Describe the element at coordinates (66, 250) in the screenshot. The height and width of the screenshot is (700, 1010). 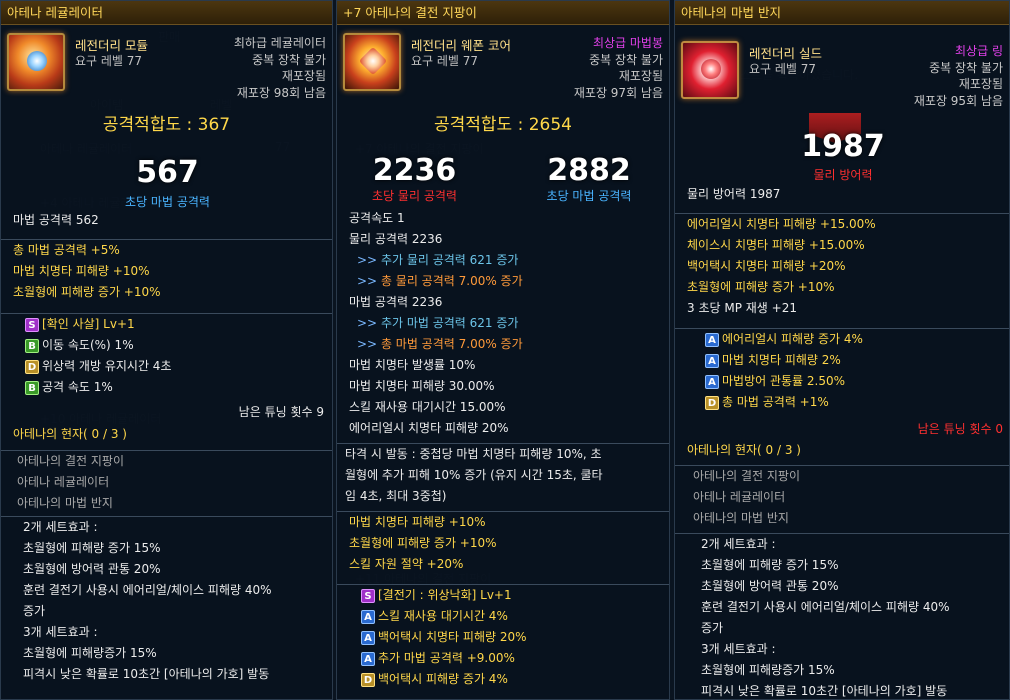
I see `bonus-line: 총 마법 공격력 +5%` at that location.